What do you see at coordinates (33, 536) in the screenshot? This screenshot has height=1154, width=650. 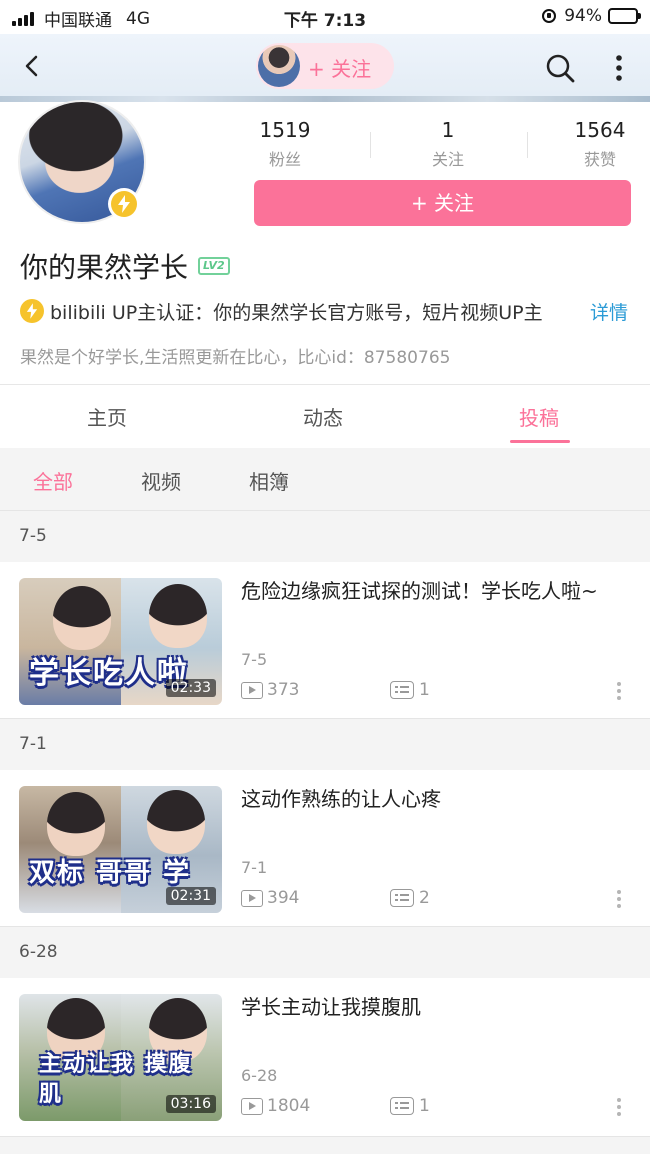 I see `date-header-label: 7-5` at bounding box center [33, 536].